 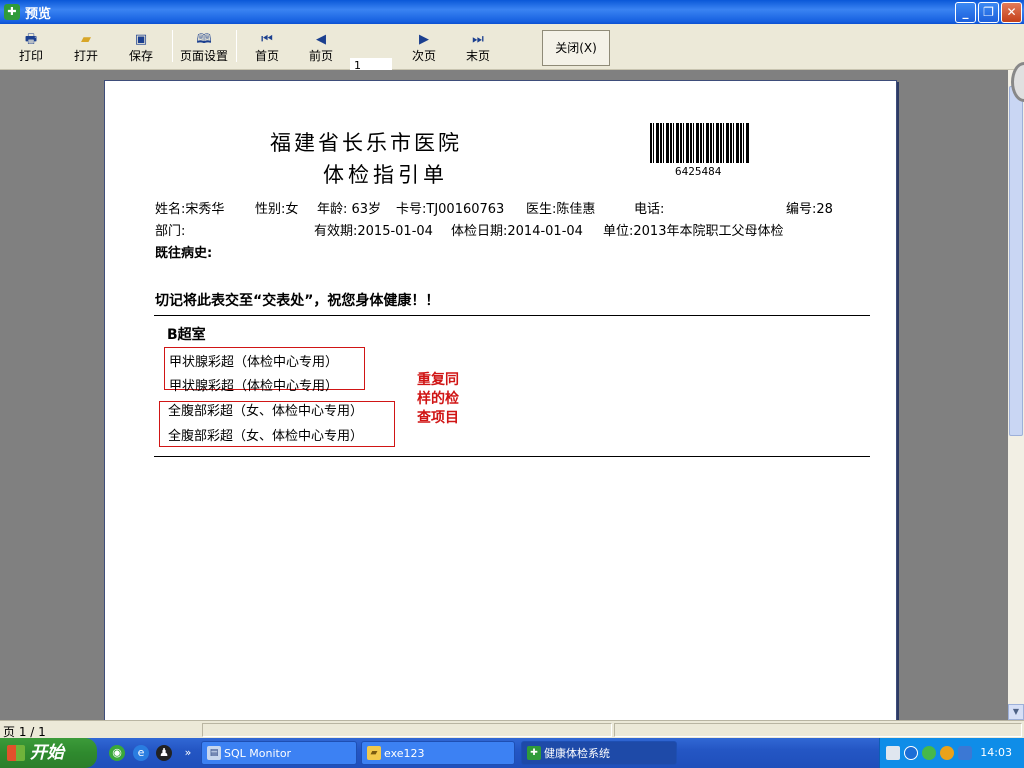 What do you see at coordinates (693, 231) in the screenshot?
I see `work-unit: 单位:2013年本院职工父母体检` at bounding box center [693, 231].